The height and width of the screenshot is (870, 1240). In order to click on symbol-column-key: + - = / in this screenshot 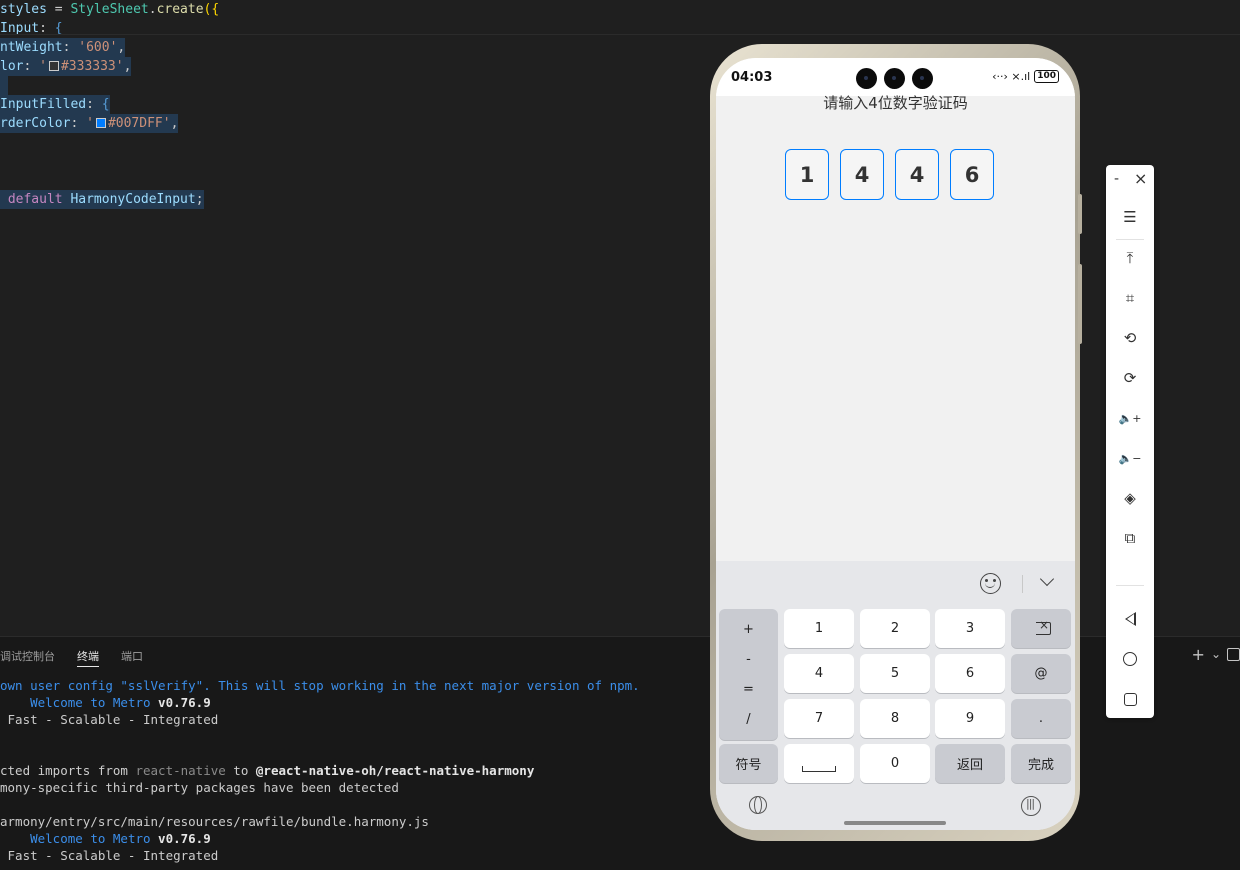, I will do `click(748, 674)`.